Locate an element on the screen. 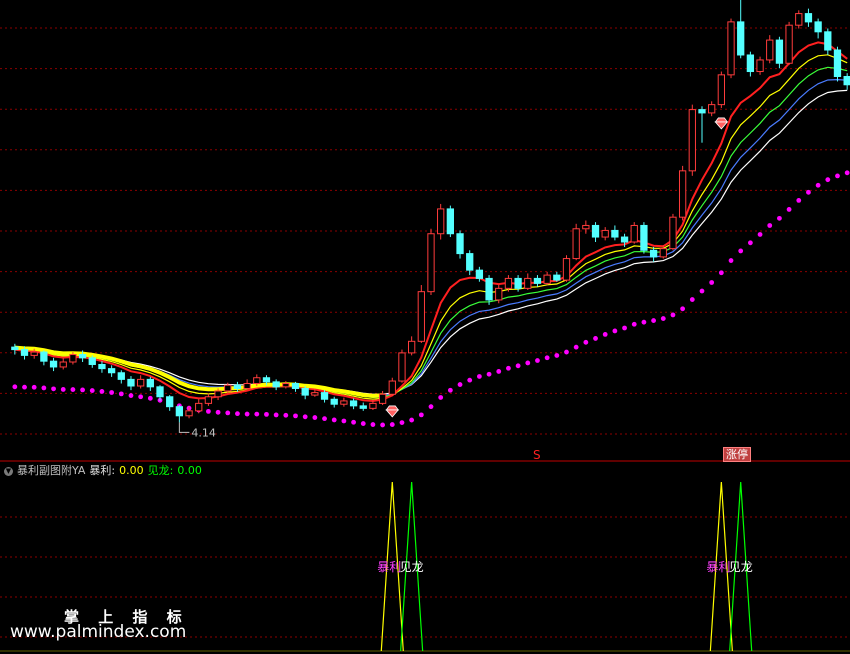  collapse-icon: ▼ is located at coordinates (8, 471).